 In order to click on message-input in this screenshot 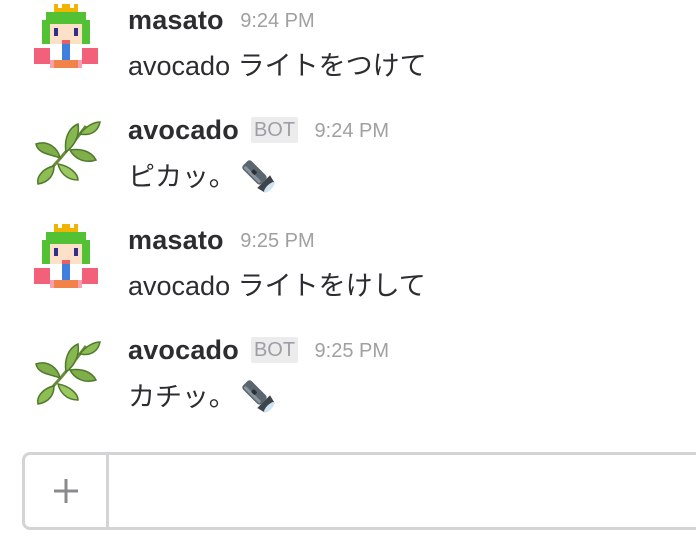, I will do `click(403, 491)`.